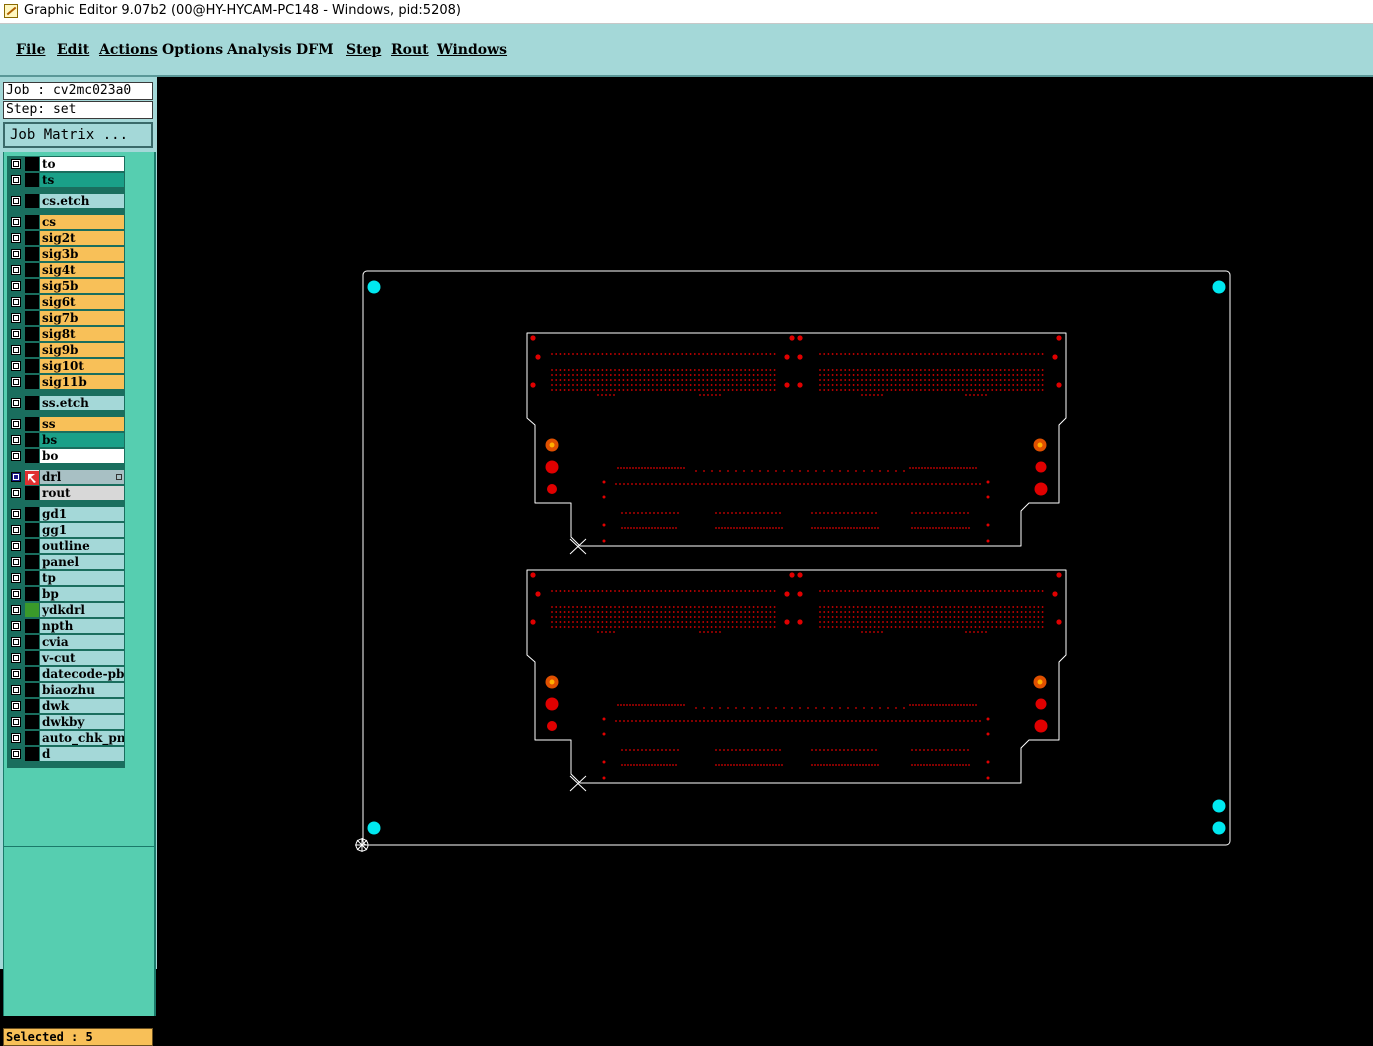 This screenshot has width=1373, height=1046. Describe the element at coordinates (66, 610) in the screenshot. I see `layer-row-ydkdrl: ydkdrl` at that location.